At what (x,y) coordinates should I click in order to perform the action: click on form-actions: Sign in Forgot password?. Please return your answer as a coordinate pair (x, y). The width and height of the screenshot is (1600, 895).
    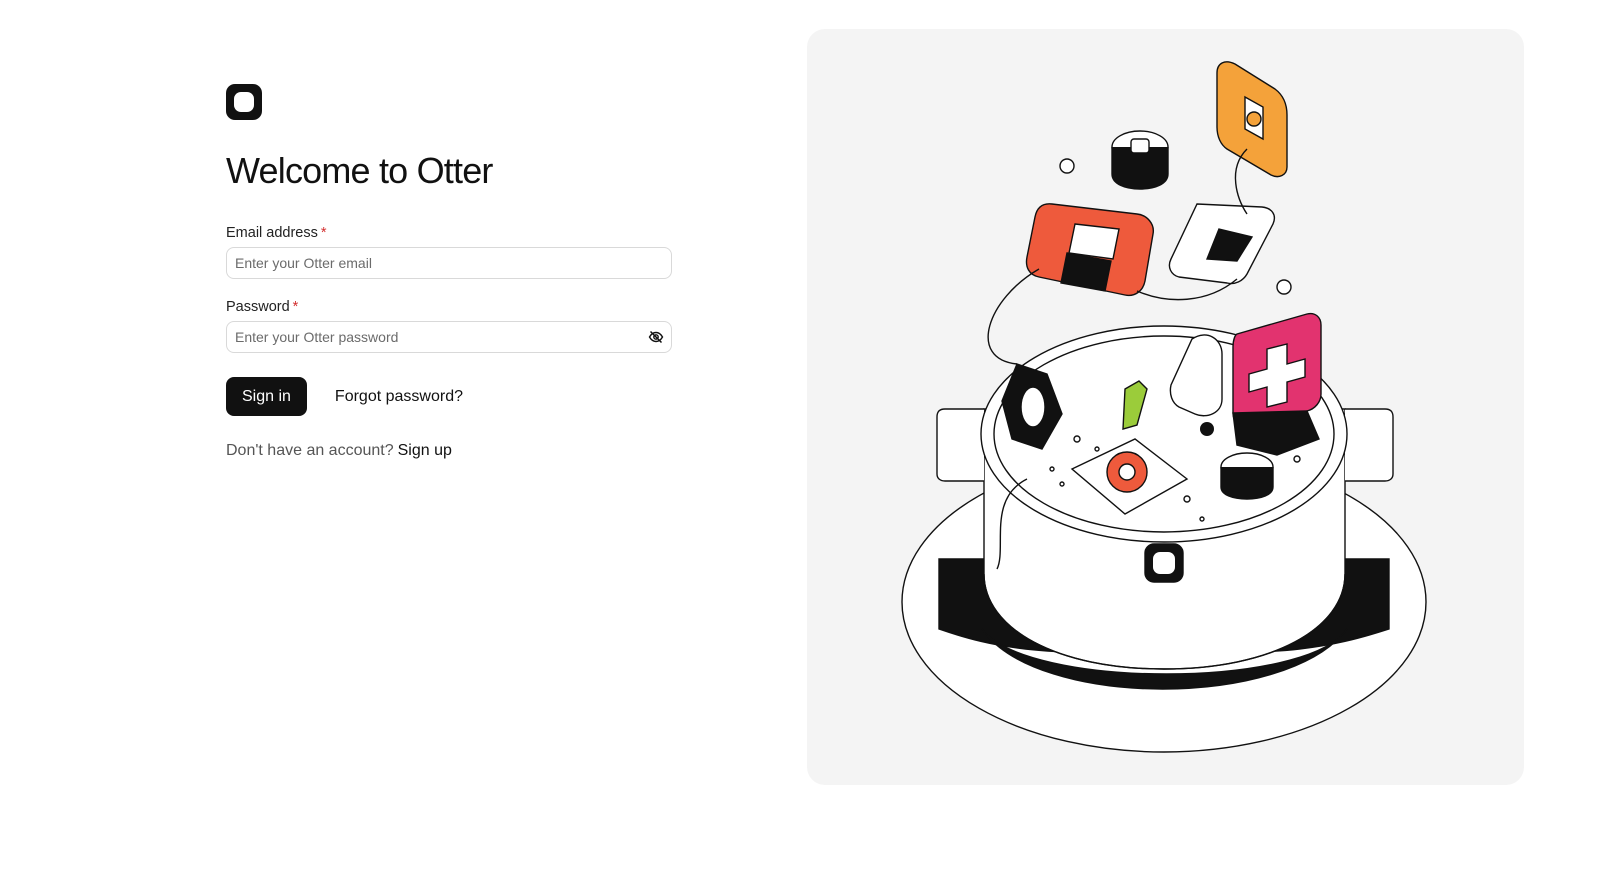
    Looking at the image, I should click on (449, 396).